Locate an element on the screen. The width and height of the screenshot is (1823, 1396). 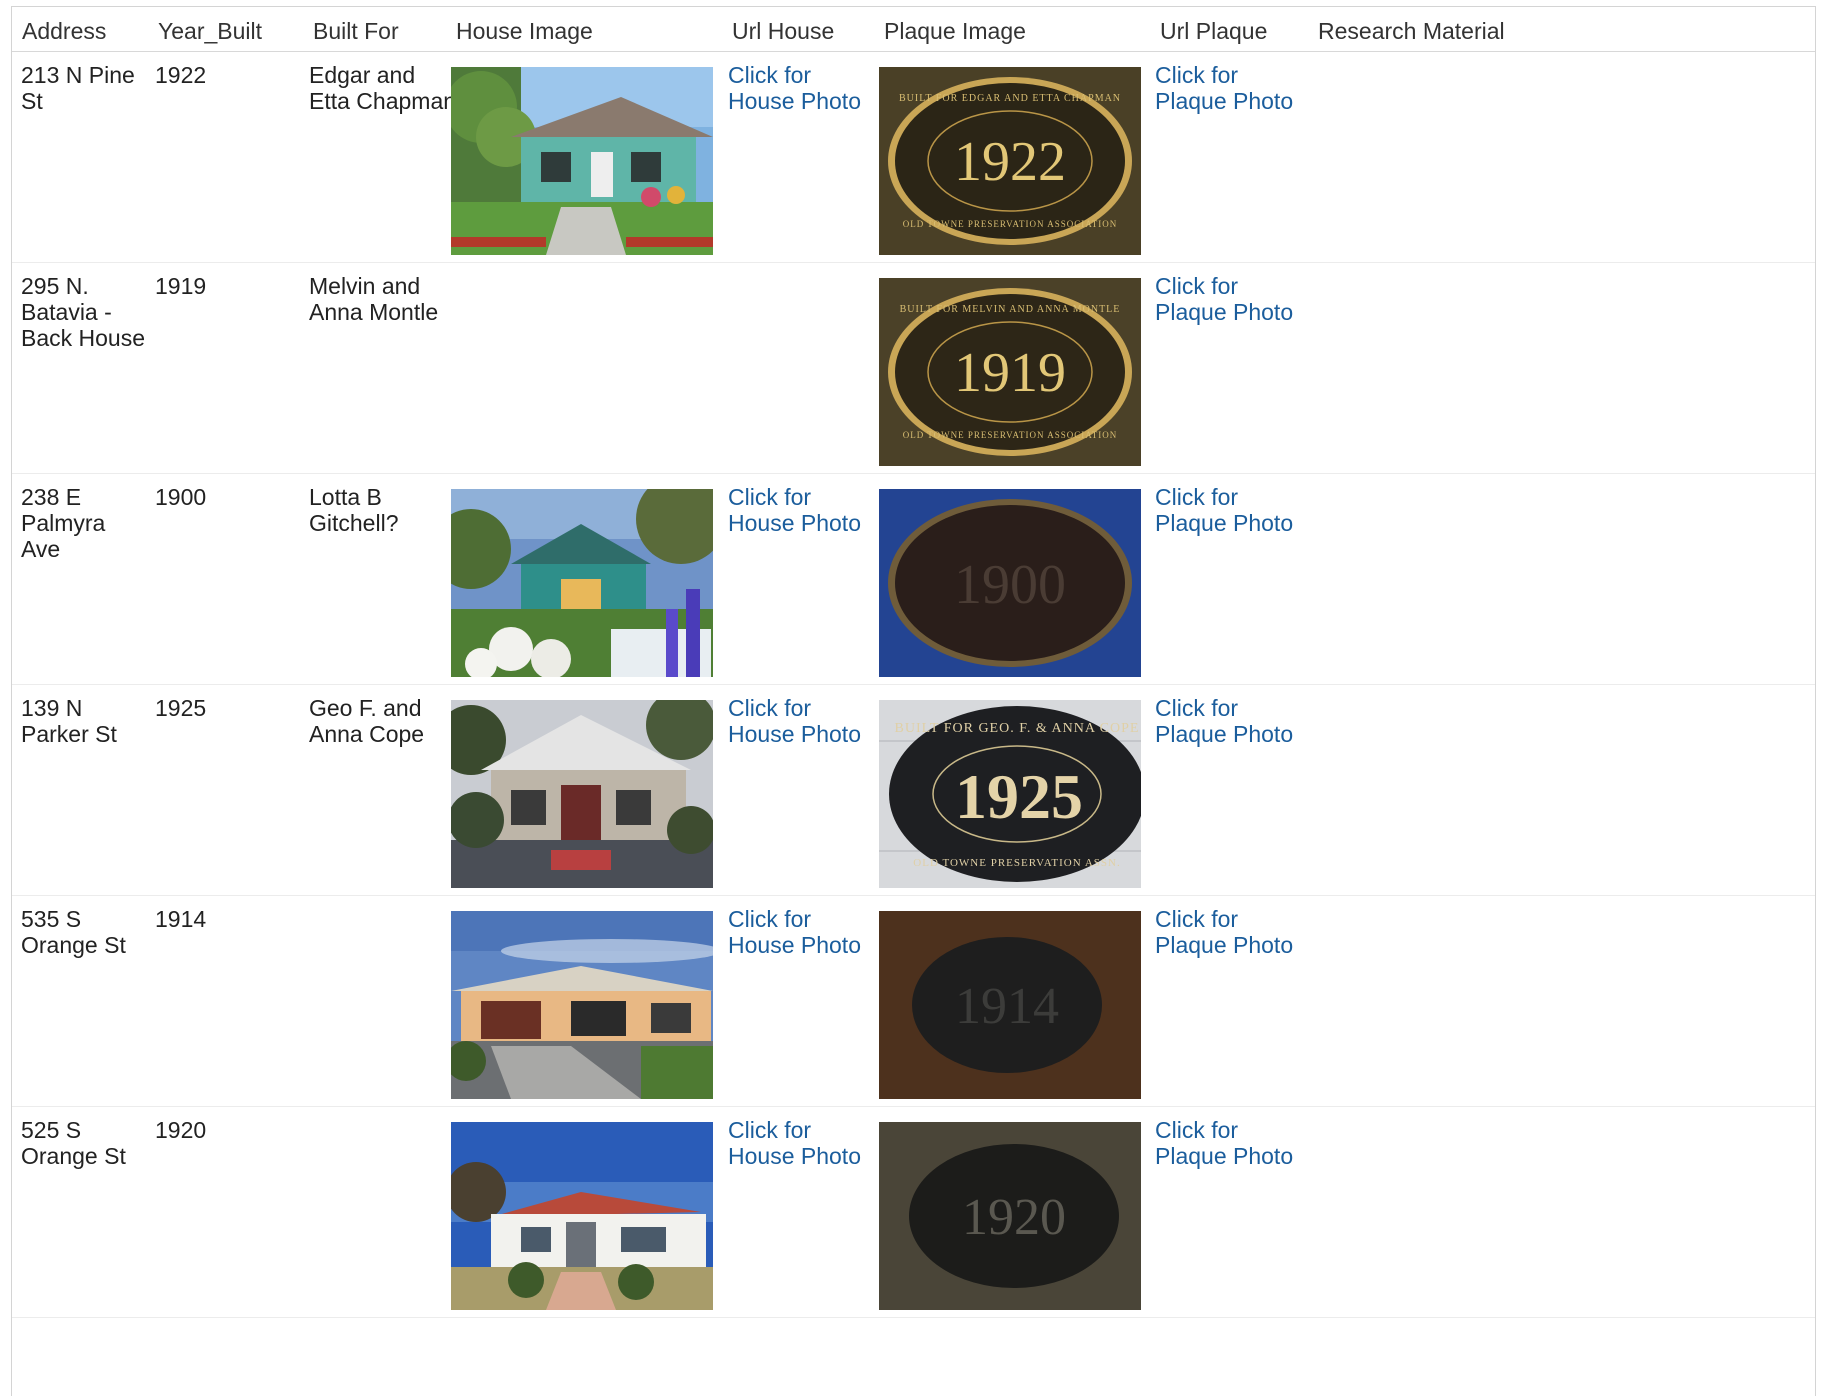
plaque-year-text: 1900 is located at coordinates (1010, 585).